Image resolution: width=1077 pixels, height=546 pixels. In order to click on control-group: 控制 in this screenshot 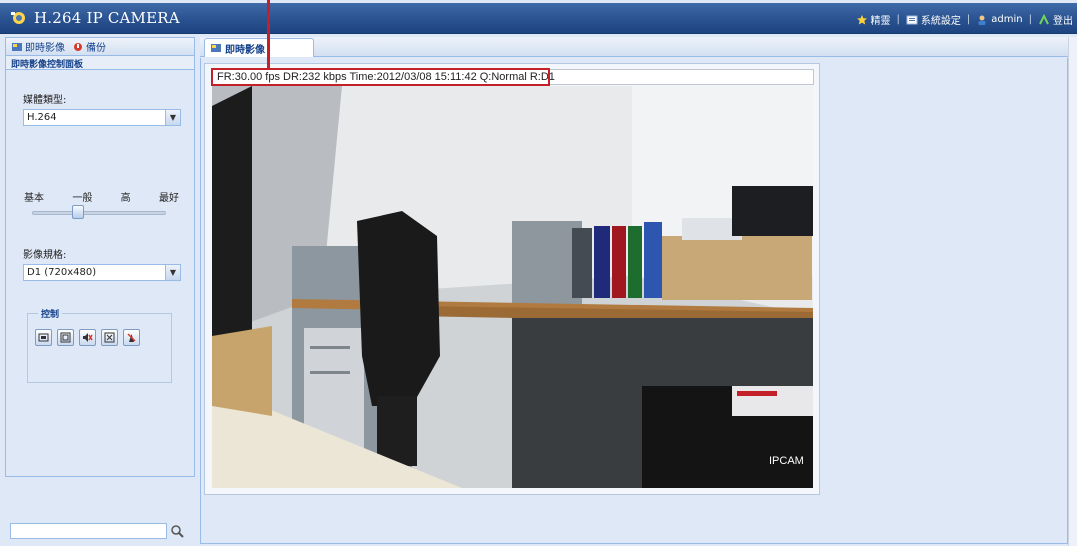, I will do `click(99, 345)`.